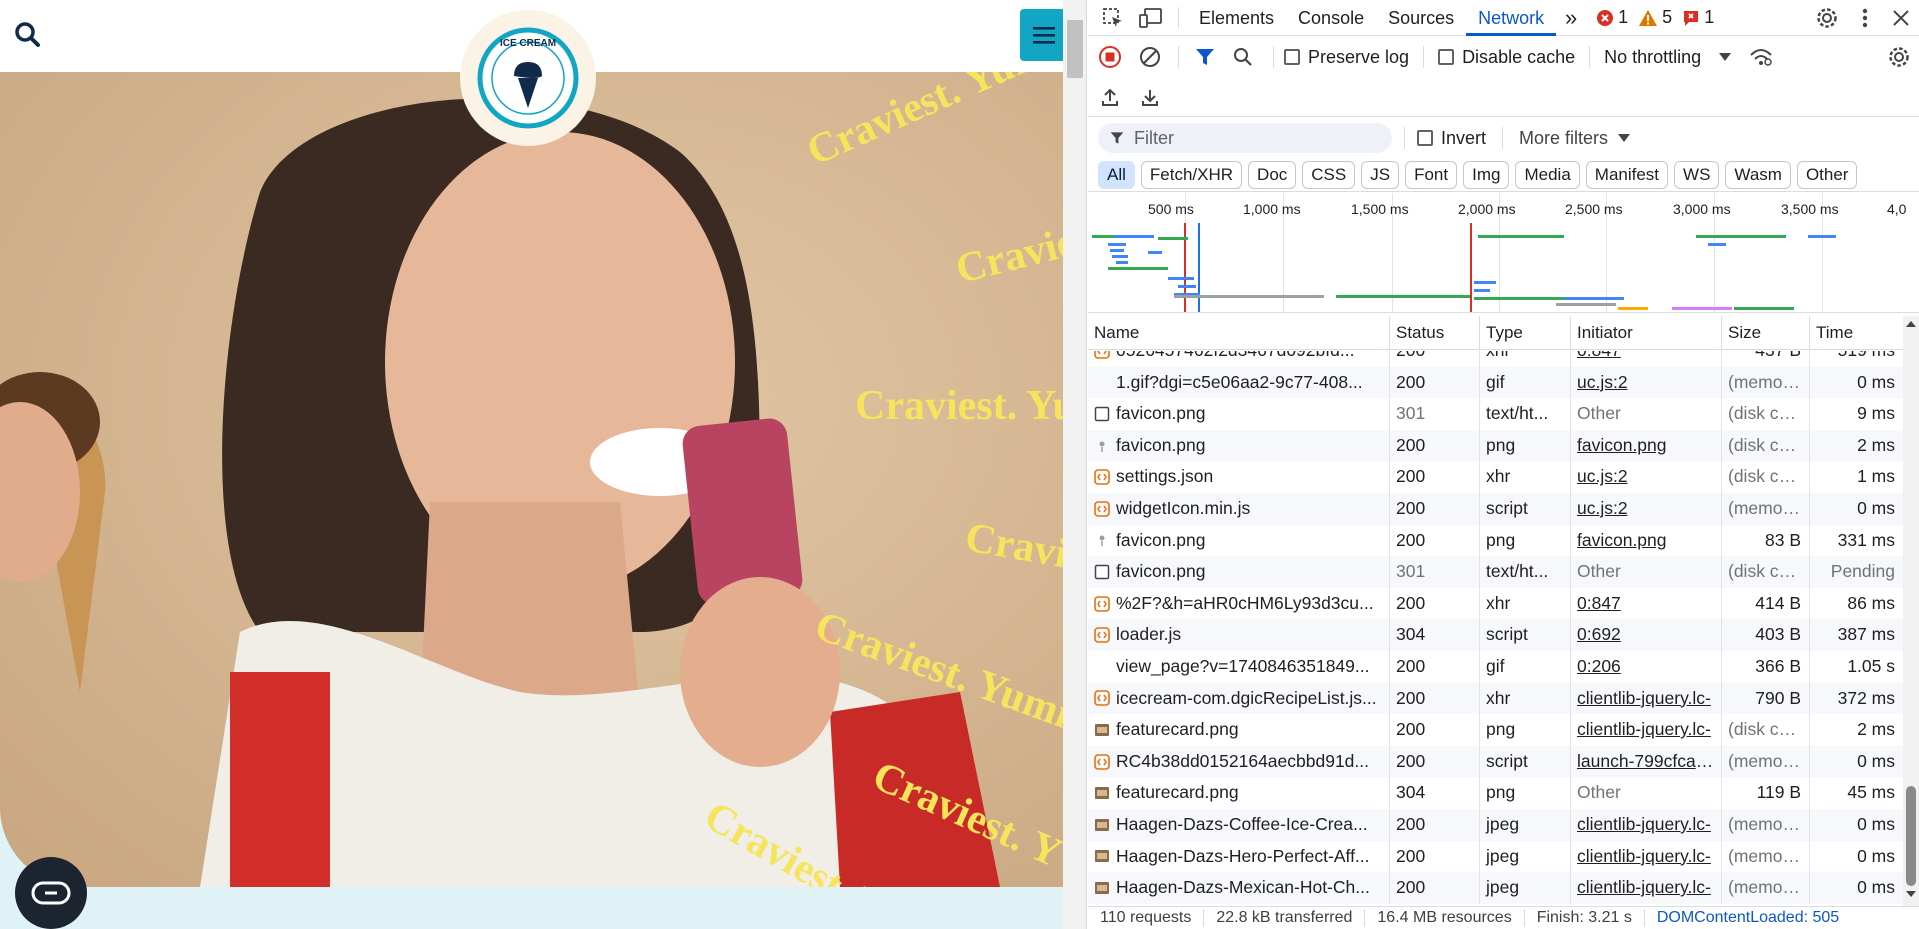 This screenshot has height=929, width=1919. What do you see at coordinates (1698, 17) in the screenshot?
I see `issues-count: 1` at bounding box center [1698, 17].